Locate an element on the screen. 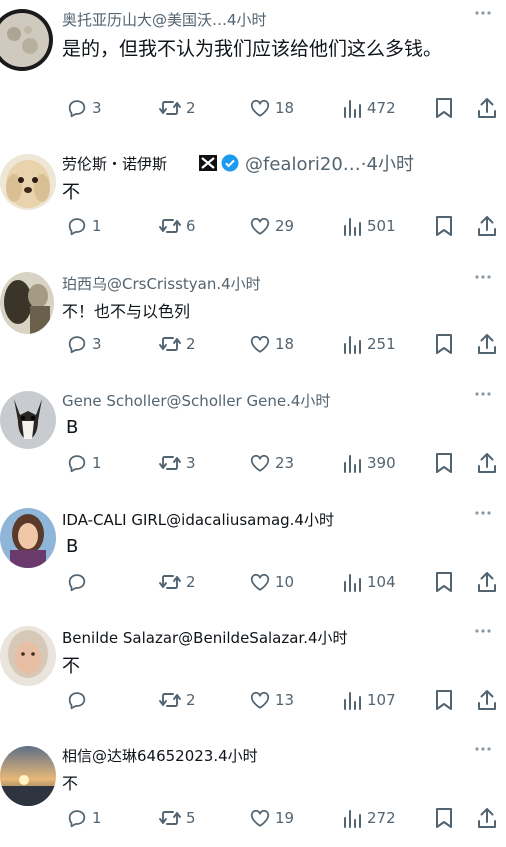 The width and height of the screenshot is (506, 847). views-button: 272 is located at coordinates (368, 818).